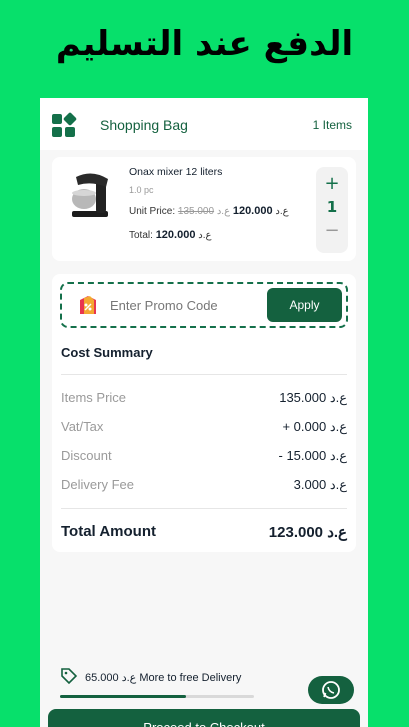 The width and height of the screenshot is (409, 727). Describe the element at coordinates (65, 124) in the screenshot. I see `categories-grid-icon` at that location.